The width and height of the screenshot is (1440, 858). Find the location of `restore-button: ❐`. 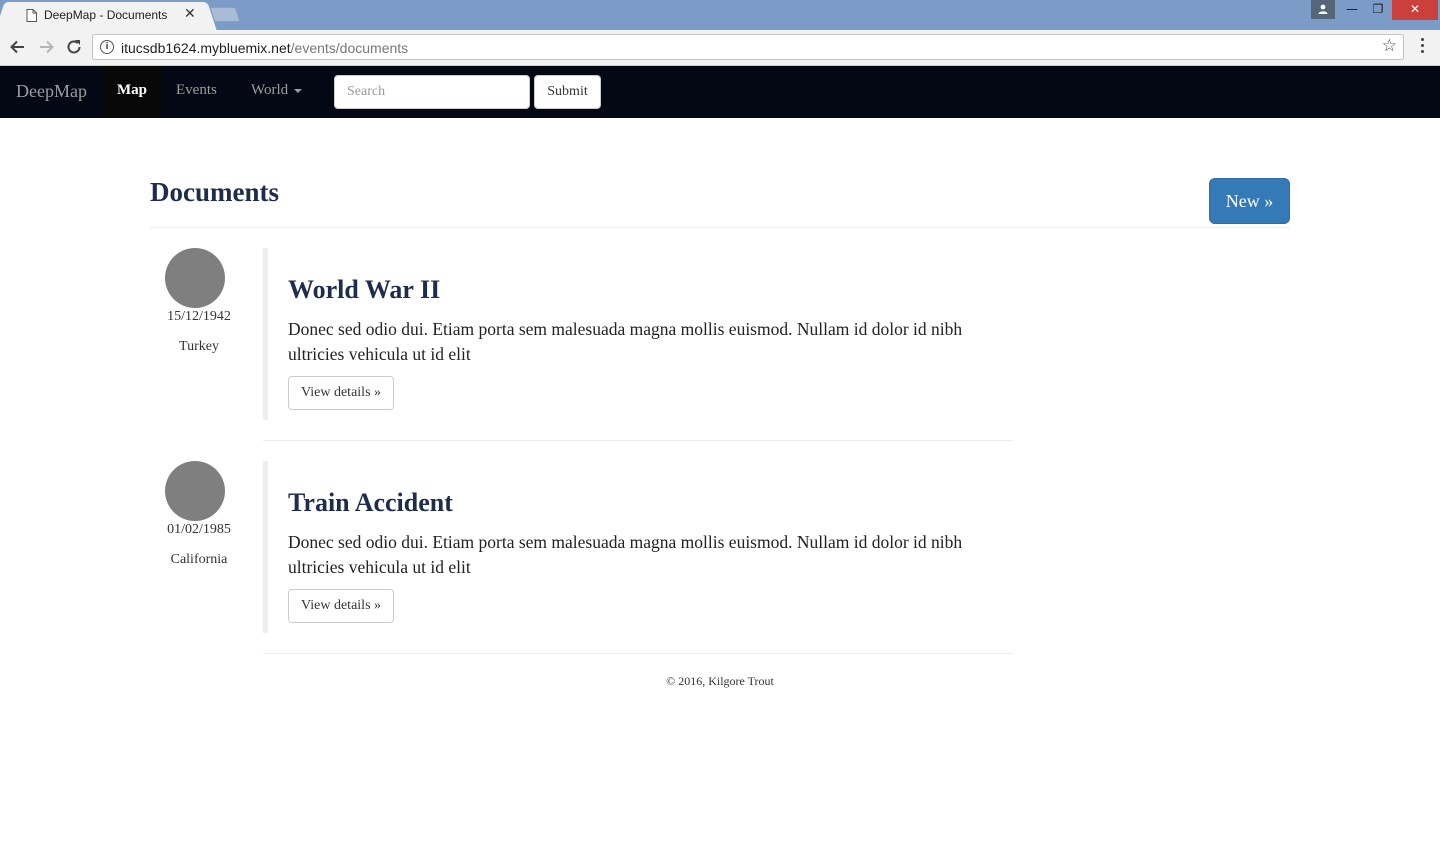

restore-button: ❐ is located at coordinates (1378, 10).